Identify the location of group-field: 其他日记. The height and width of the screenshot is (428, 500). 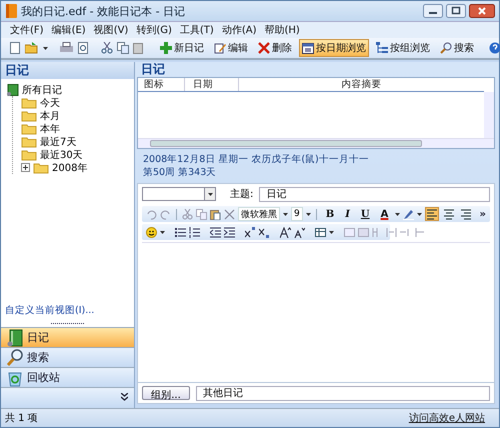
(343, 393).